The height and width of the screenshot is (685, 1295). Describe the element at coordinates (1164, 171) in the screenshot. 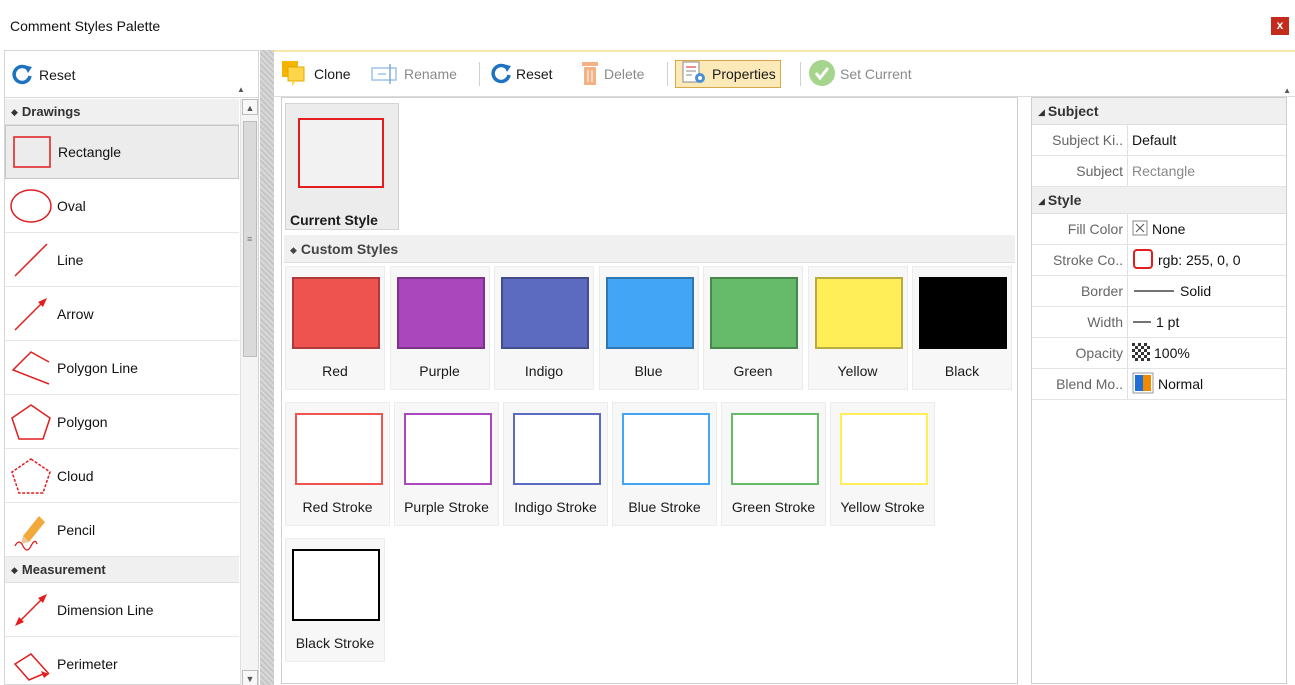

I see `prop-value: Rectangle` at that location.